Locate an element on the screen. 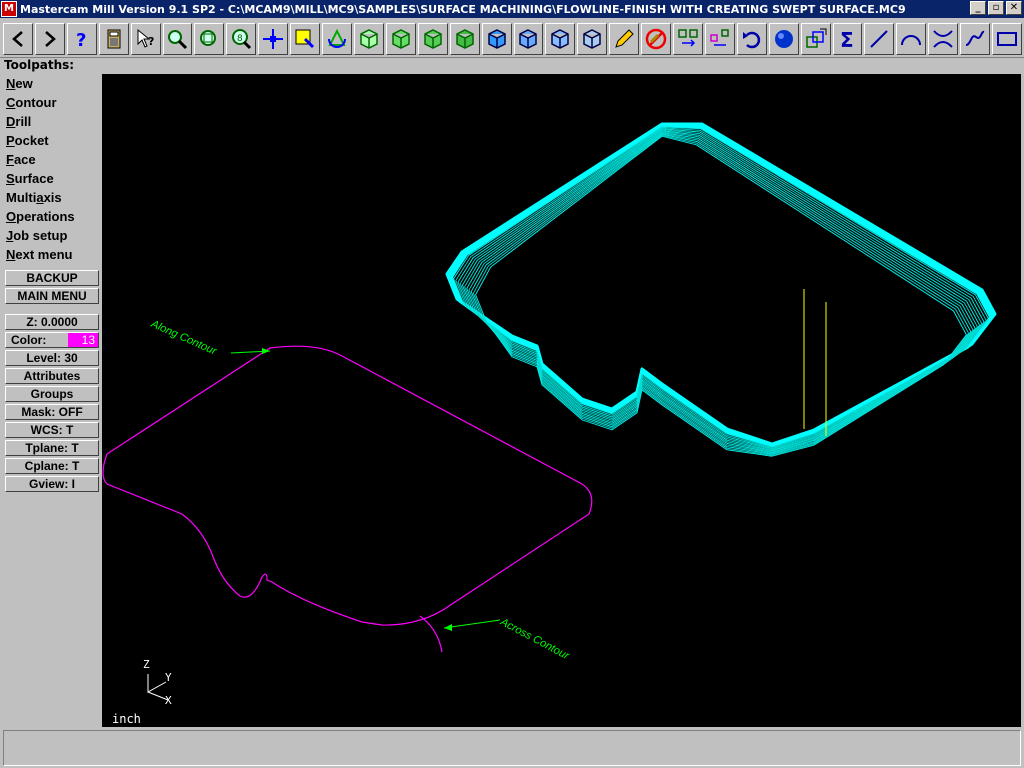  xform-icon is located at coordinates (688, 38).